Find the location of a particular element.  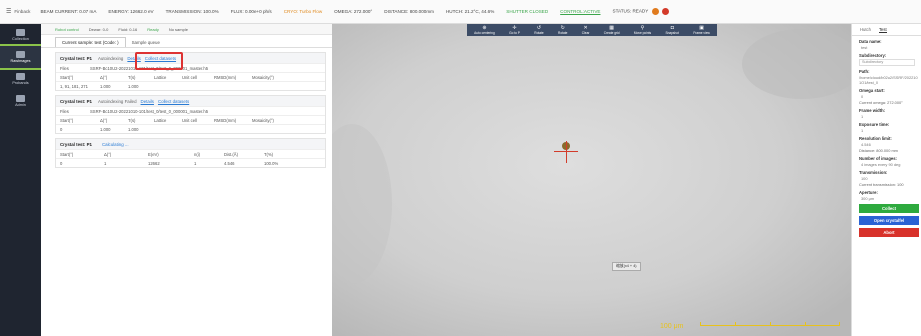

flux: FLUX: 0.00e+0 ph/s is located at coordinates (251, 11).